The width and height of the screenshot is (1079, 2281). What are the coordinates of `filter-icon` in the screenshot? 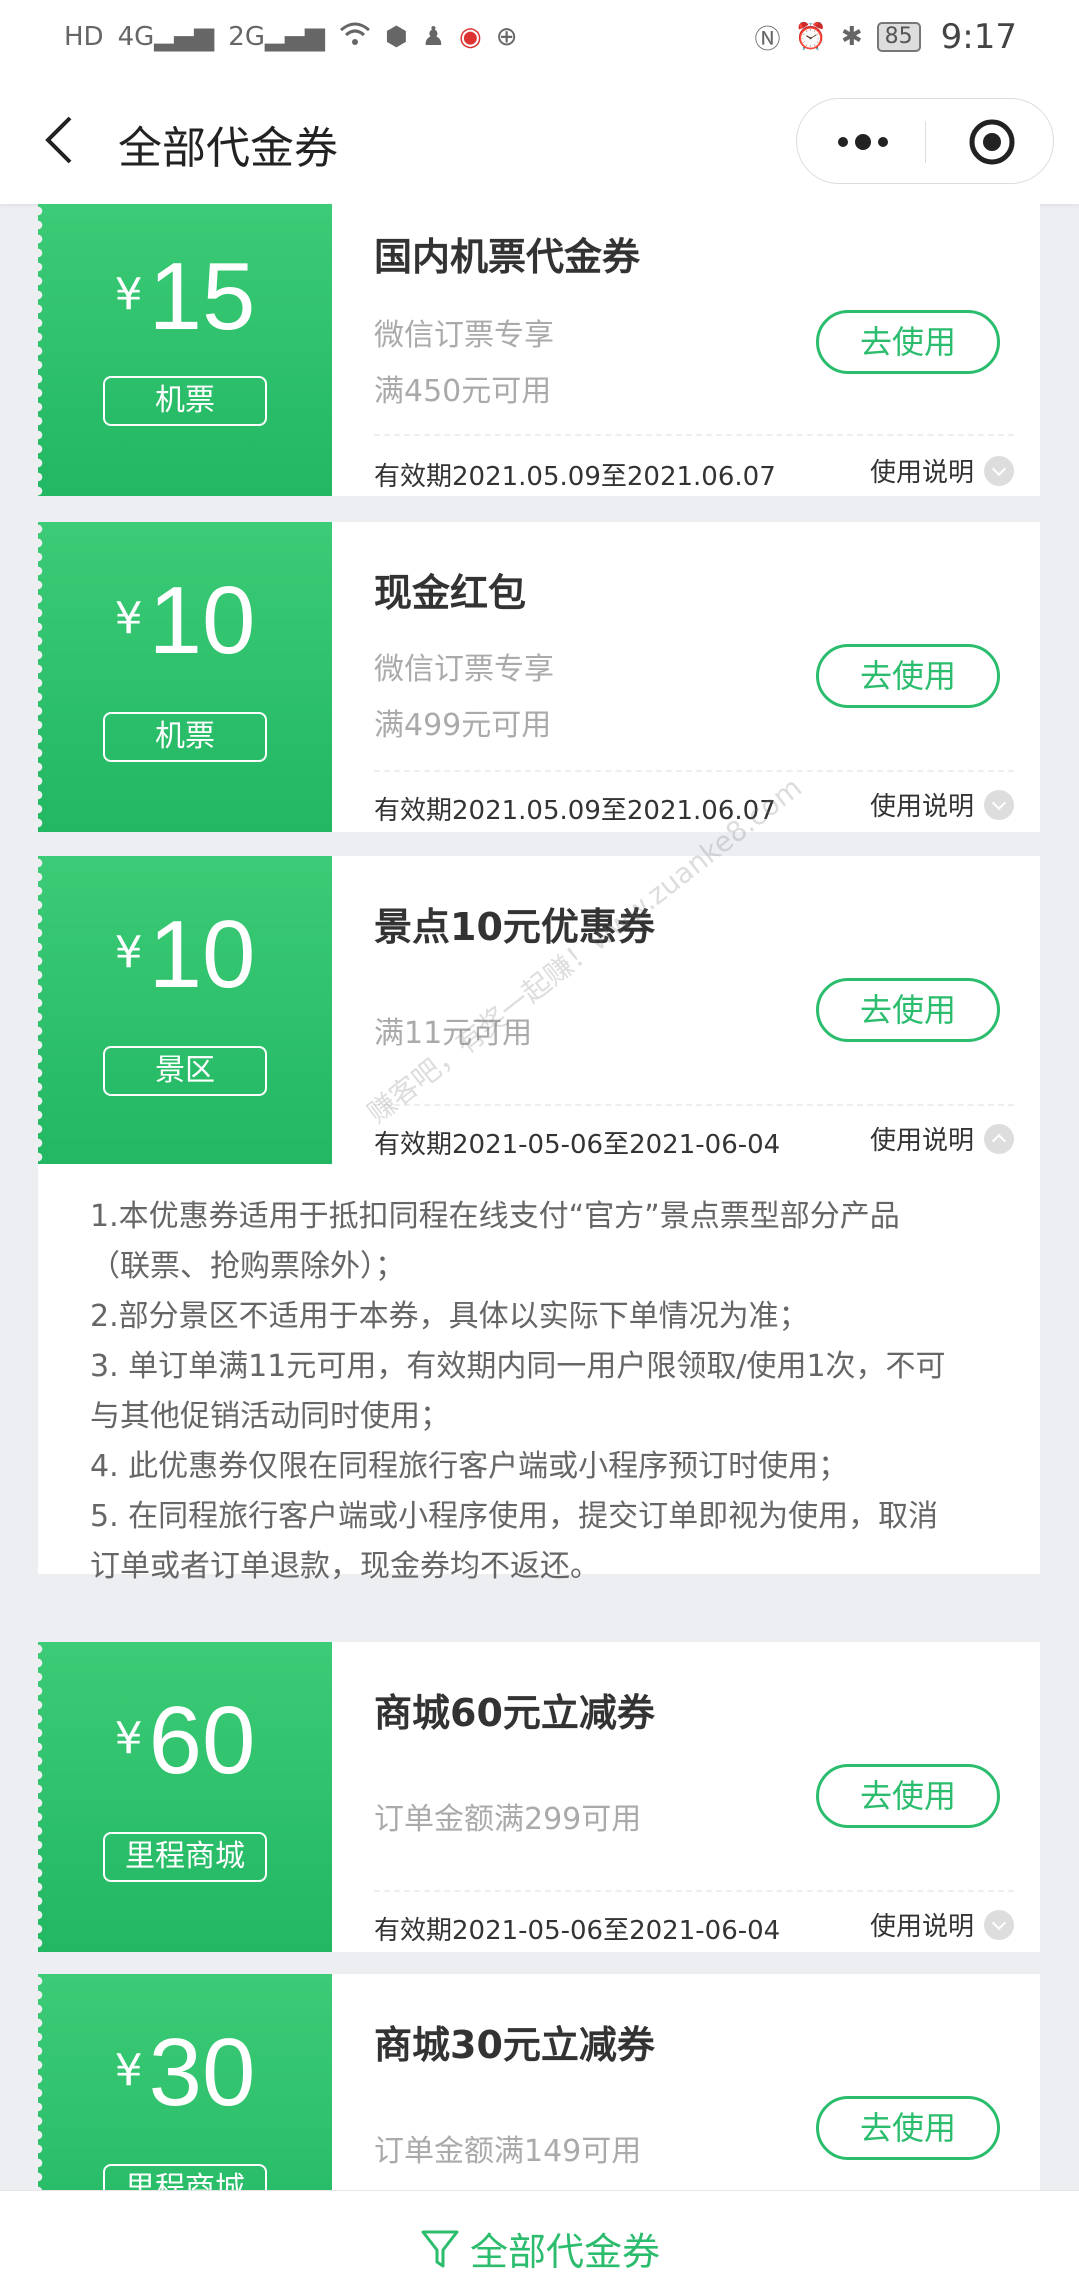 It's located at (440, 2248).